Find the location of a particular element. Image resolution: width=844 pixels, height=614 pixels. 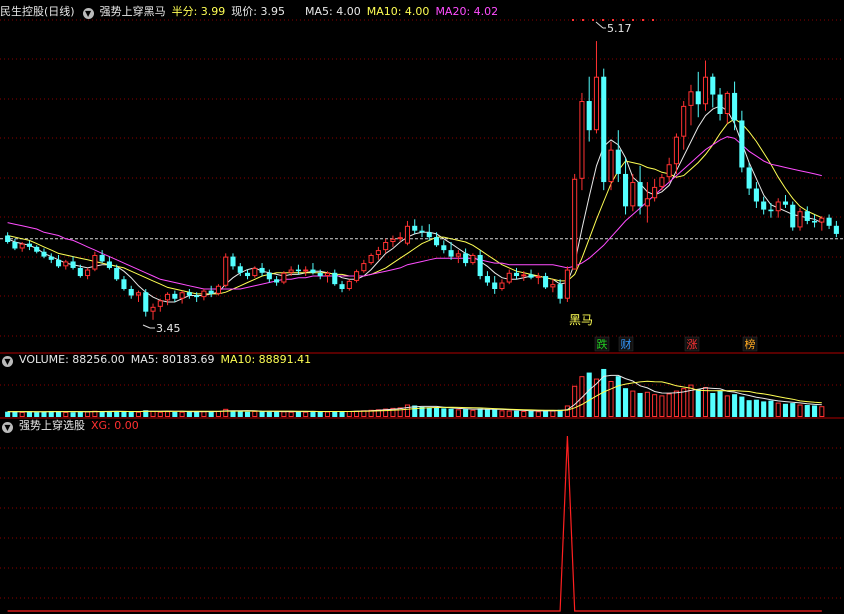

half-label: 半分: 3.99 is located at coordinates (198, 11).